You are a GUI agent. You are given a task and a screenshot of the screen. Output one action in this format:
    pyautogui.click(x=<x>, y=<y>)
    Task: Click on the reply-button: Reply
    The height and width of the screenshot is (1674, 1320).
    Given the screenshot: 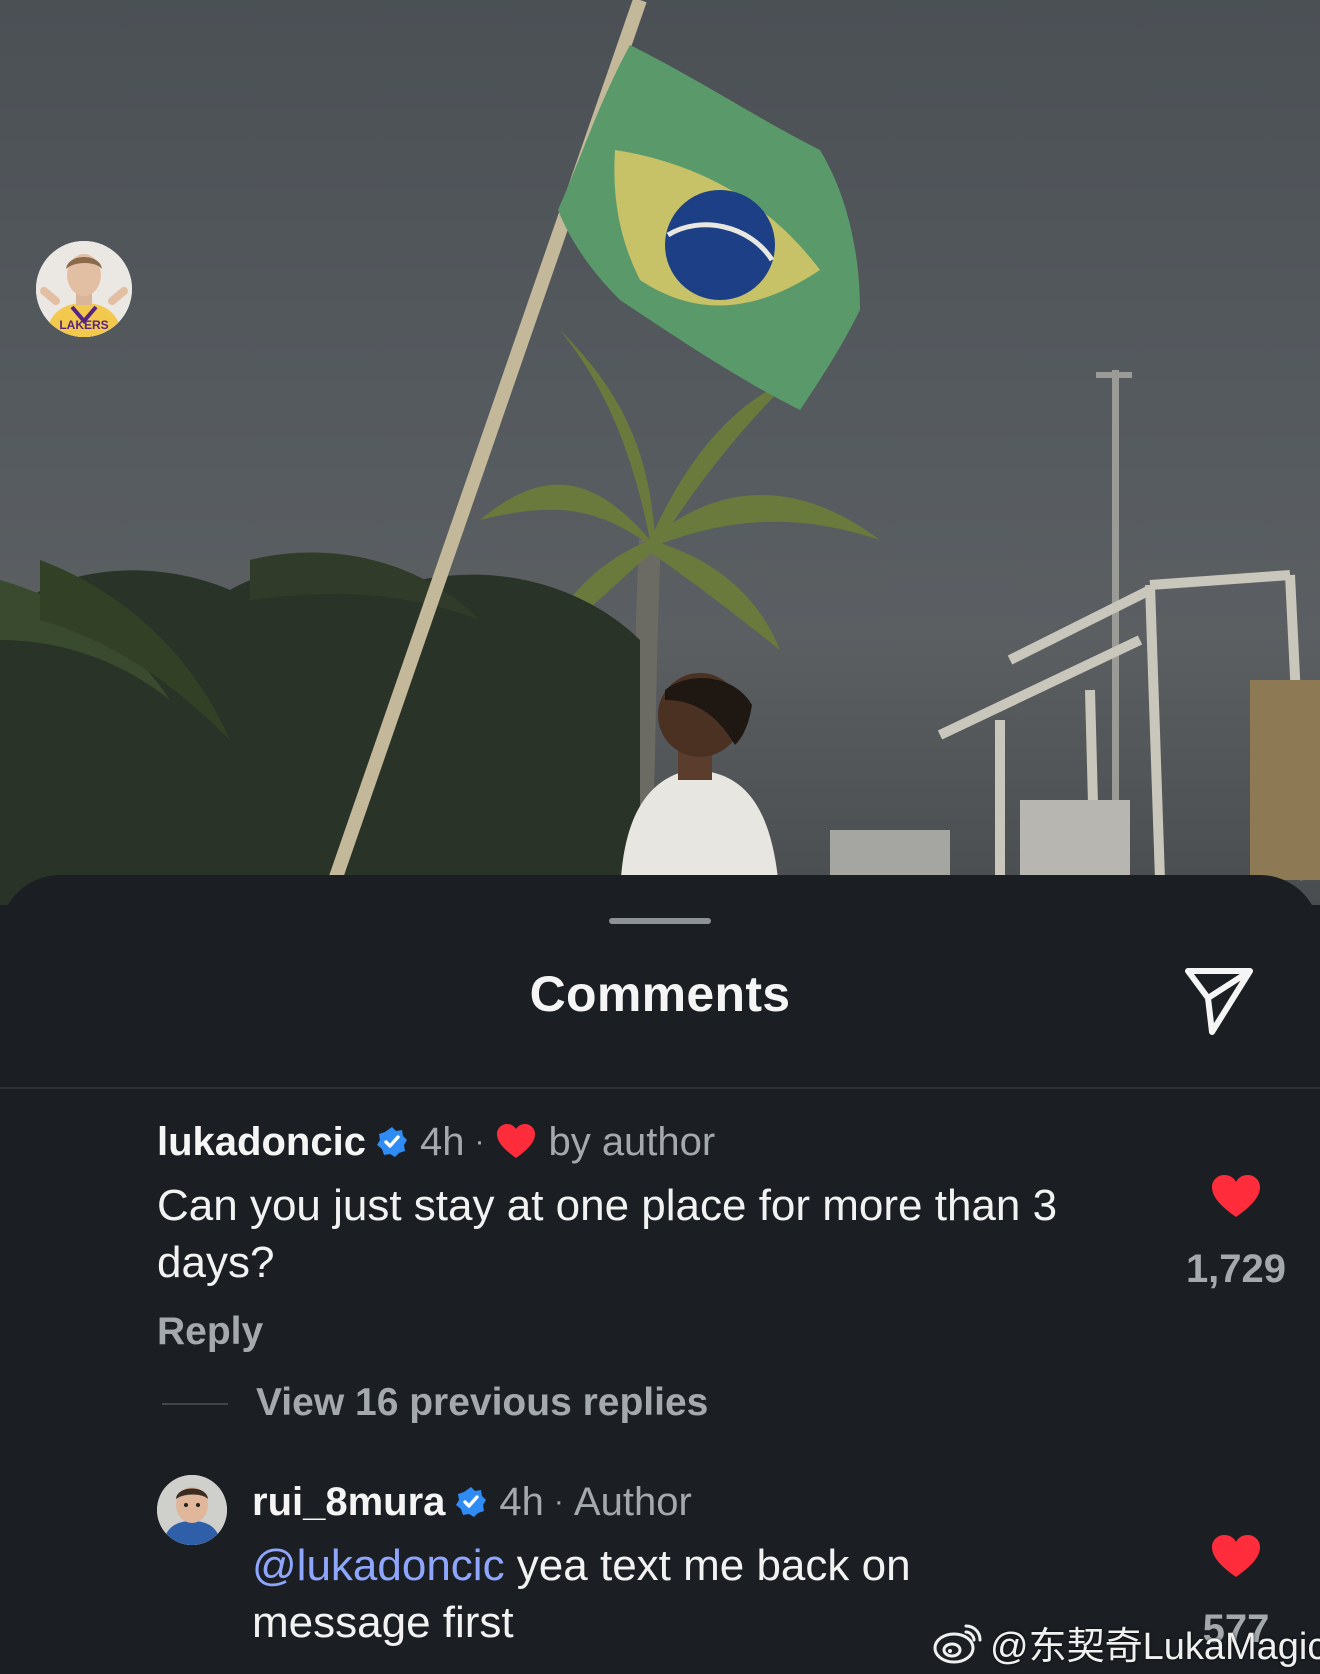 What is the action you would take?
    pyautogui.click(x=210, y=1332)
    